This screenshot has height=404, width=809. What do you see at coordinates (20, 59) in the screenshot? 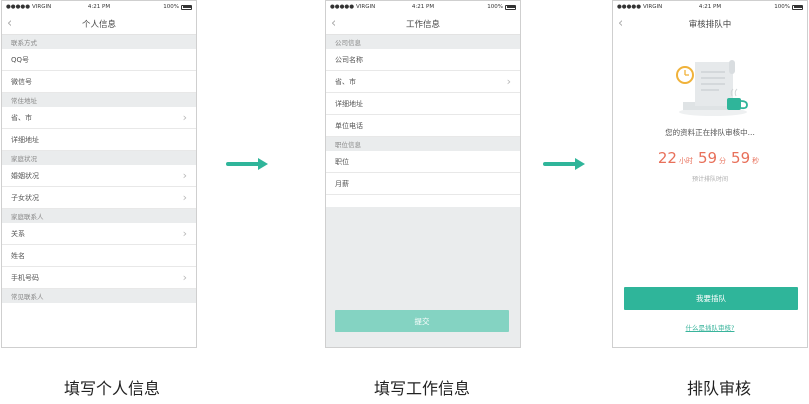
I see `form-row-label: QQ号` at bounding box center [20, 59].